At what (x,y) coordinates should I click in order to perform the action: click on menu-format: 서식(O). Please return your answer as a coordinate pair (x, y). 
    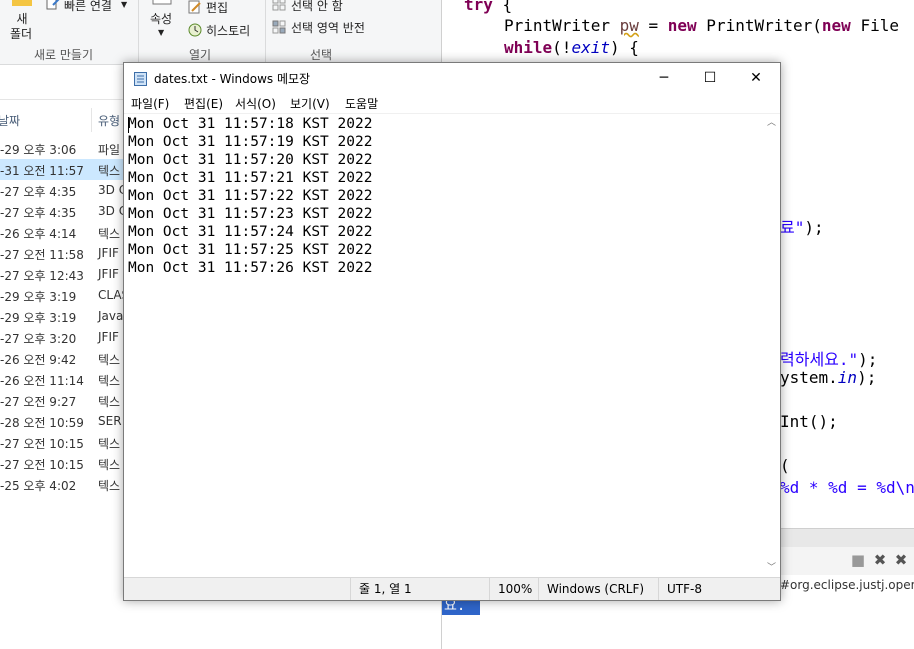
    Looking at the image, I should click on (255, 103).